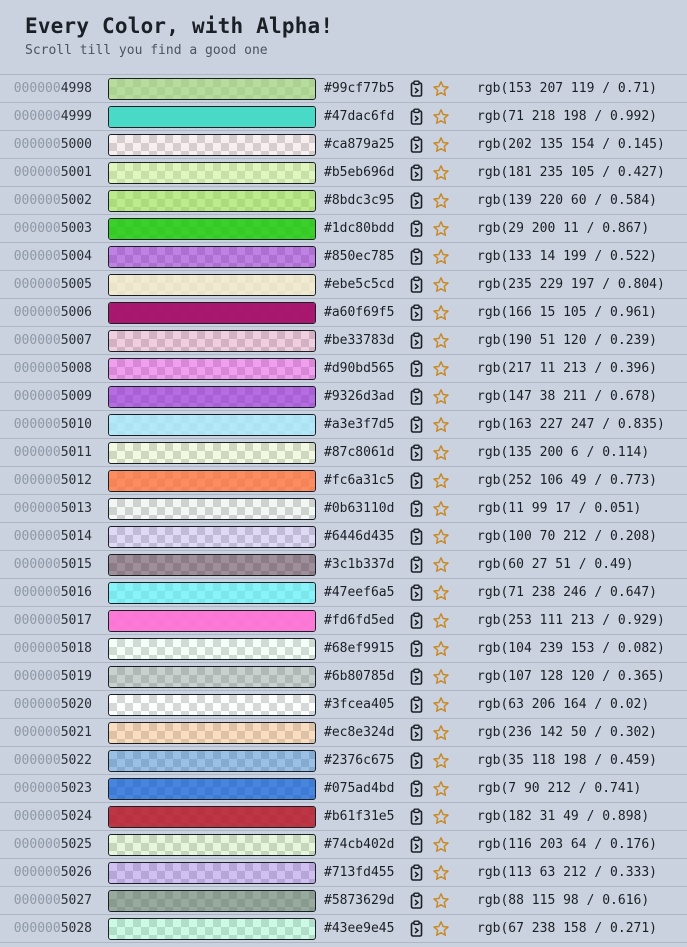  I want to click on color-index: 0000005026, so click(50, 872).